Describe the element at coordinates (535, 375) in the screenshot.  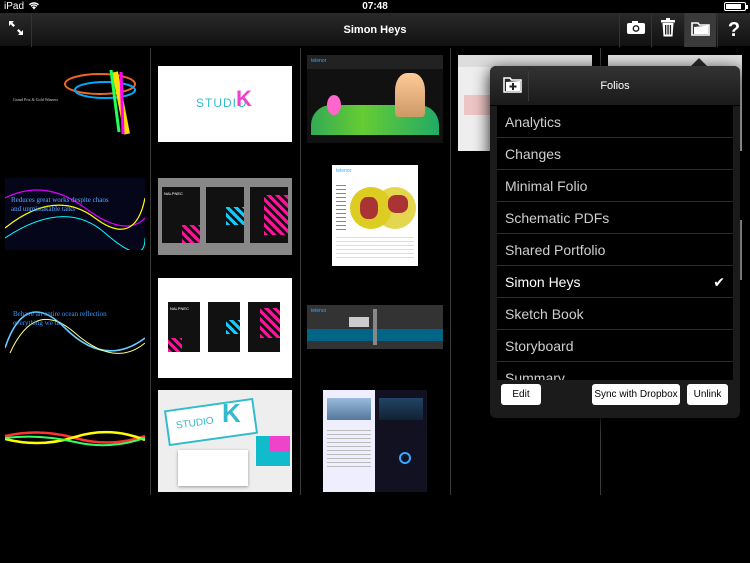
I see `folio-item-label: Summary` at that location.